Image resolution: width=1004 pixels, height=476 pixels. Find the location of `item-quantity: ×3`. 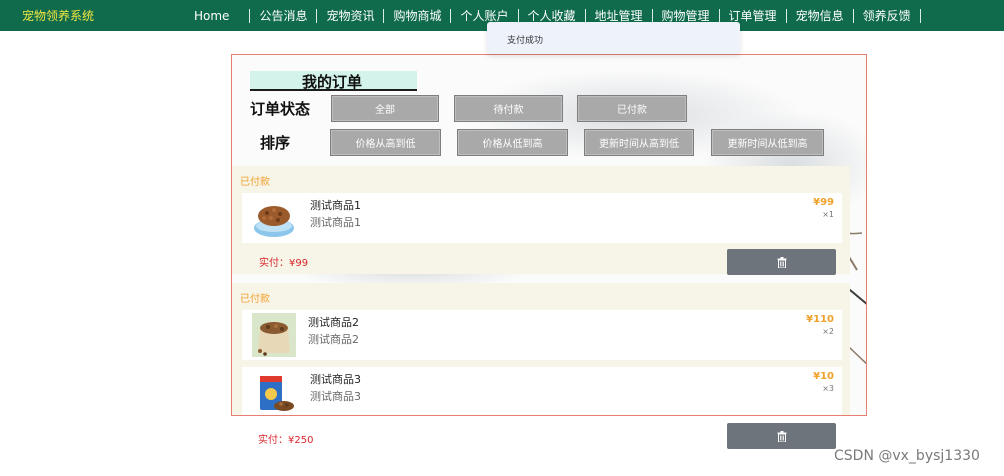

item-quantity: ×3 is located at coordinates (828, 388).